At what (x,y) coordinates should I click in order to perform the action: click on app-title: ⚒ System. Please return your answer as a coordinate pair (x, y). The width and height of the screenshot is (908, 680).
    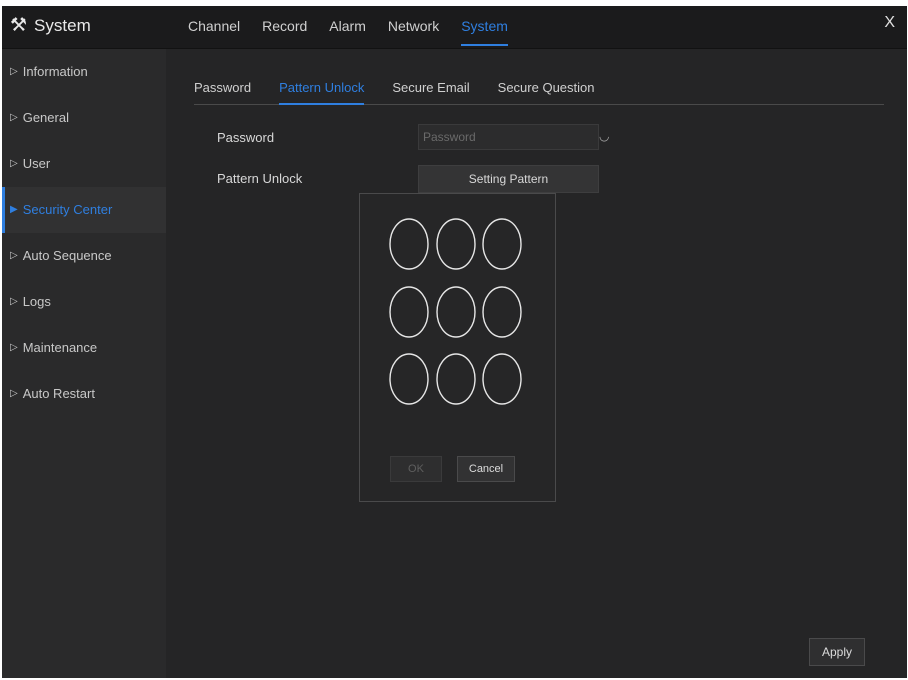
    Looking at the image, I should click on (50, 26).